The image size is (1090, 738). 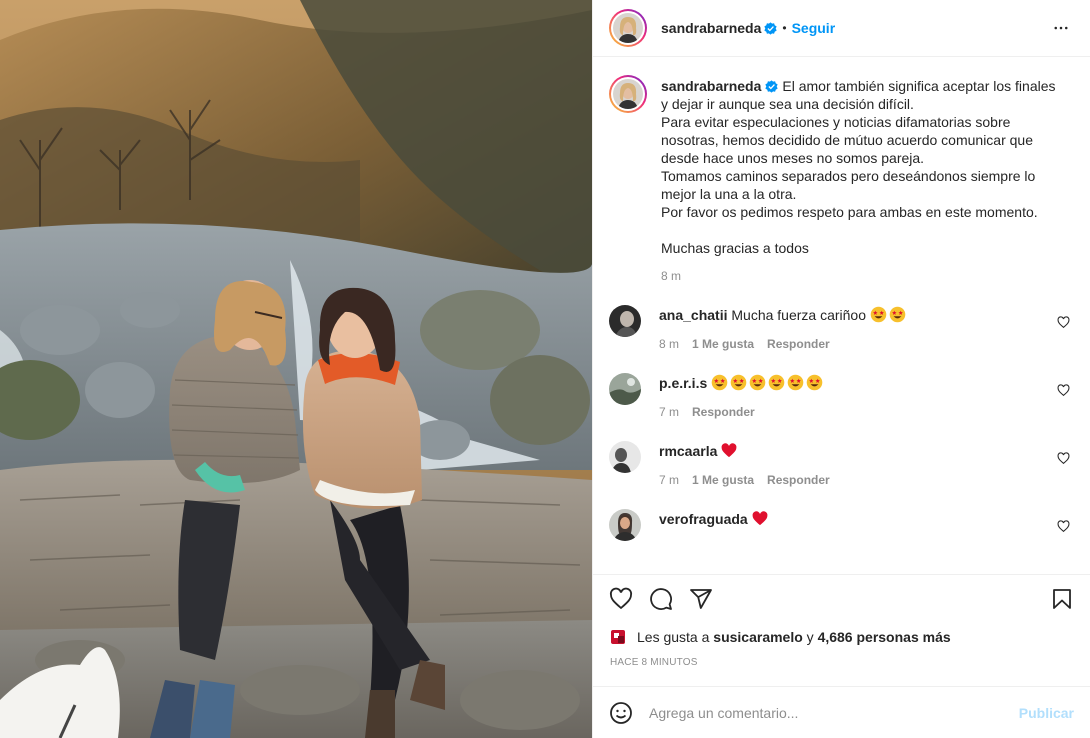 I want to click on caption-author-avatar, so click(x=628, y=94).